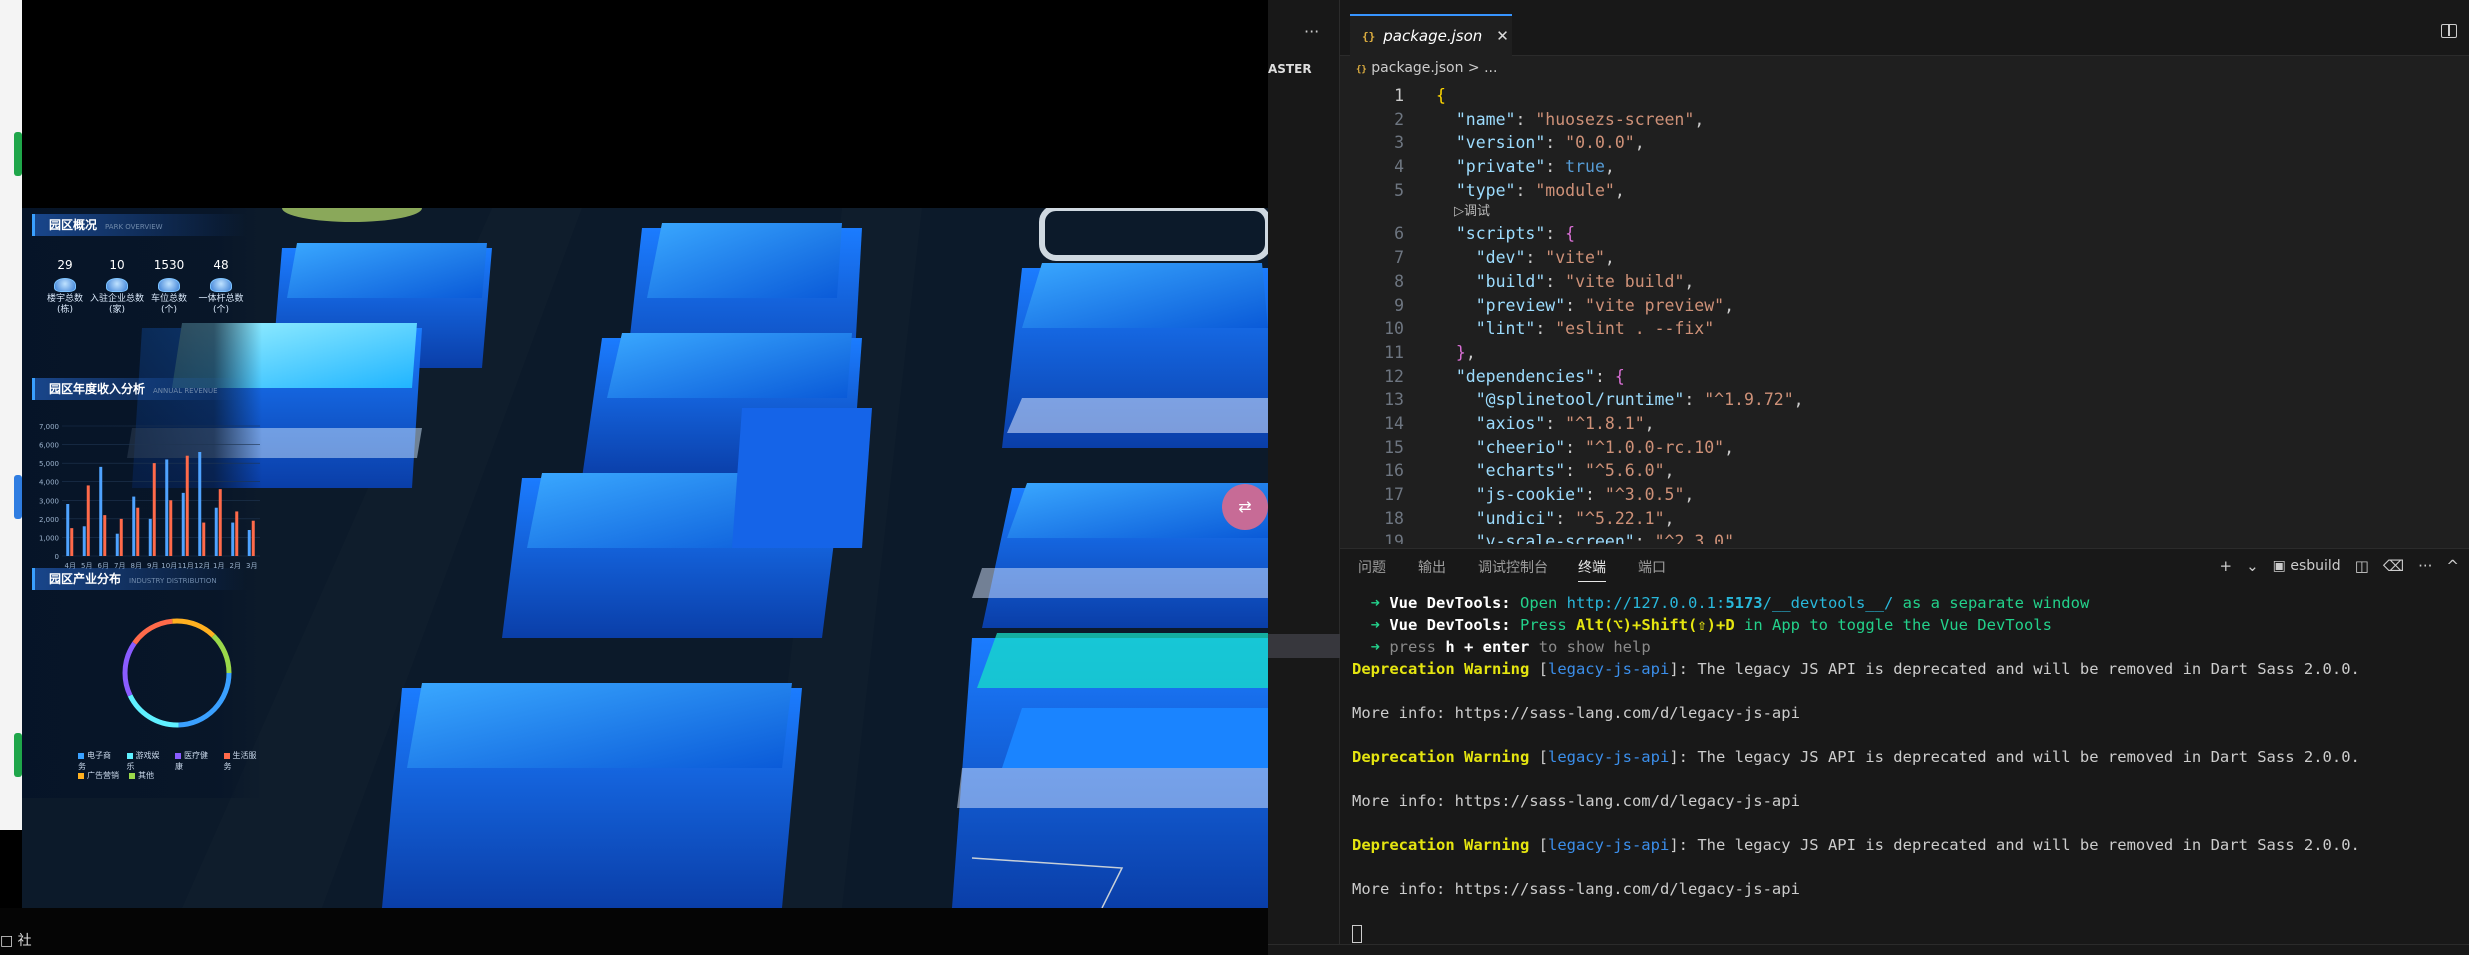  What do you see at coordinates (1502, 36) in the screenshot?
I see `close-icon: ✕` at bounding box center [1502, 36].